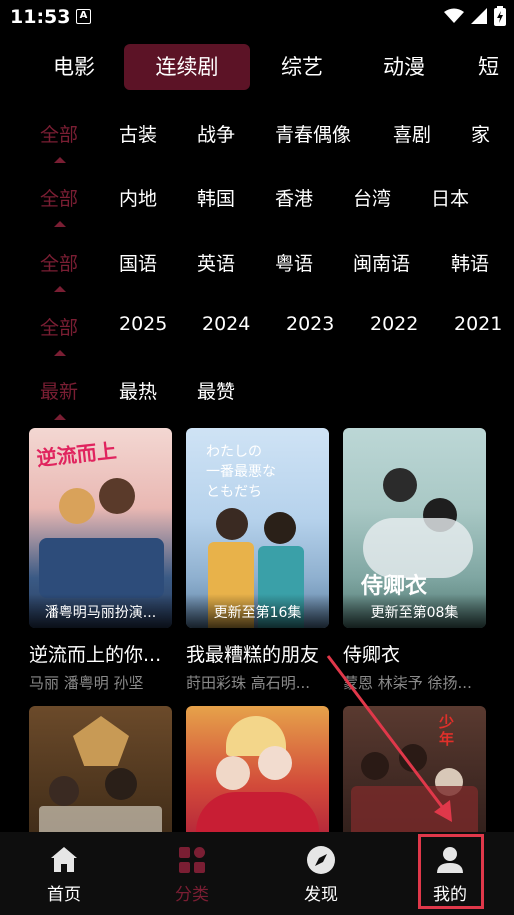  I want to click on filter-year-all: 全部, so click(59, 326).